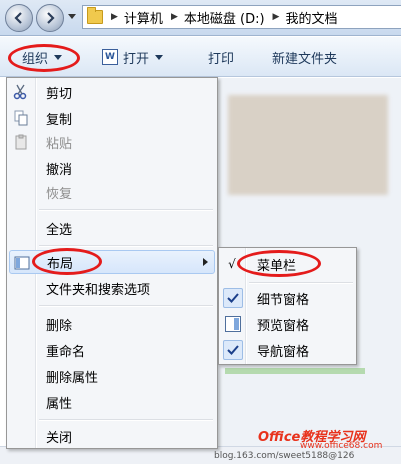 The image size is (401, 464). I want to click on breadcrumb-my-documents: 我的文档, so click(311, 17).